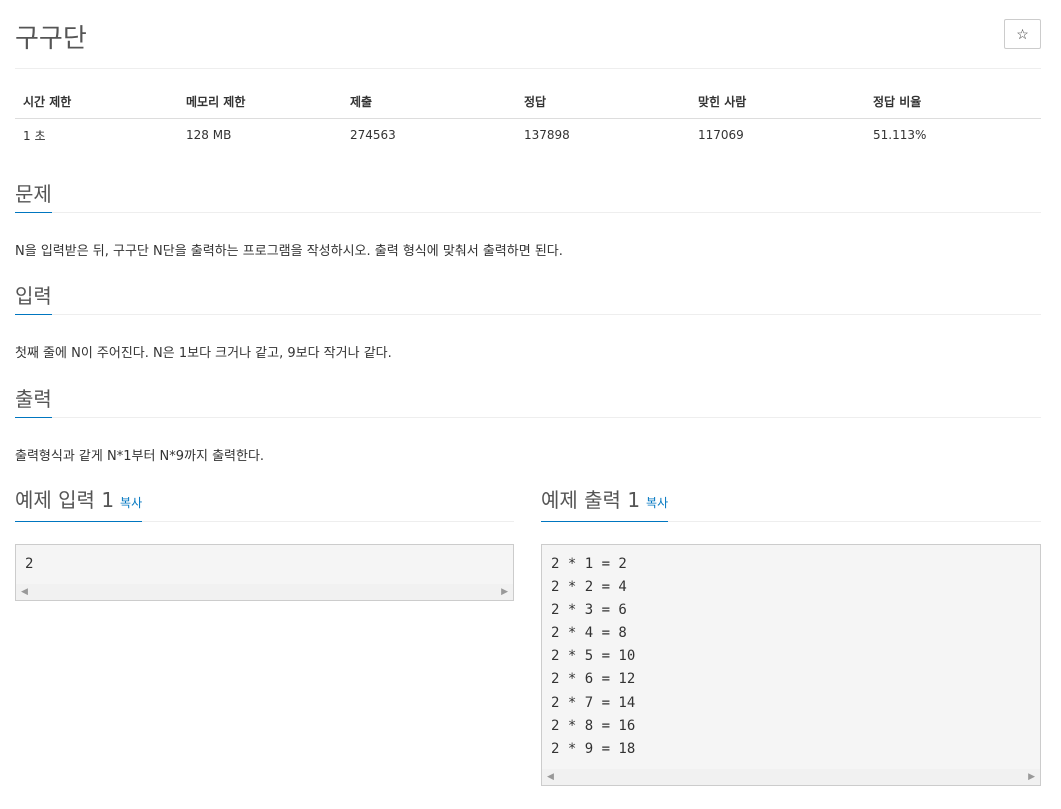 The image size is (1061, 809). I want to click on title-row: 구구단 ☆, so click(528, 34).